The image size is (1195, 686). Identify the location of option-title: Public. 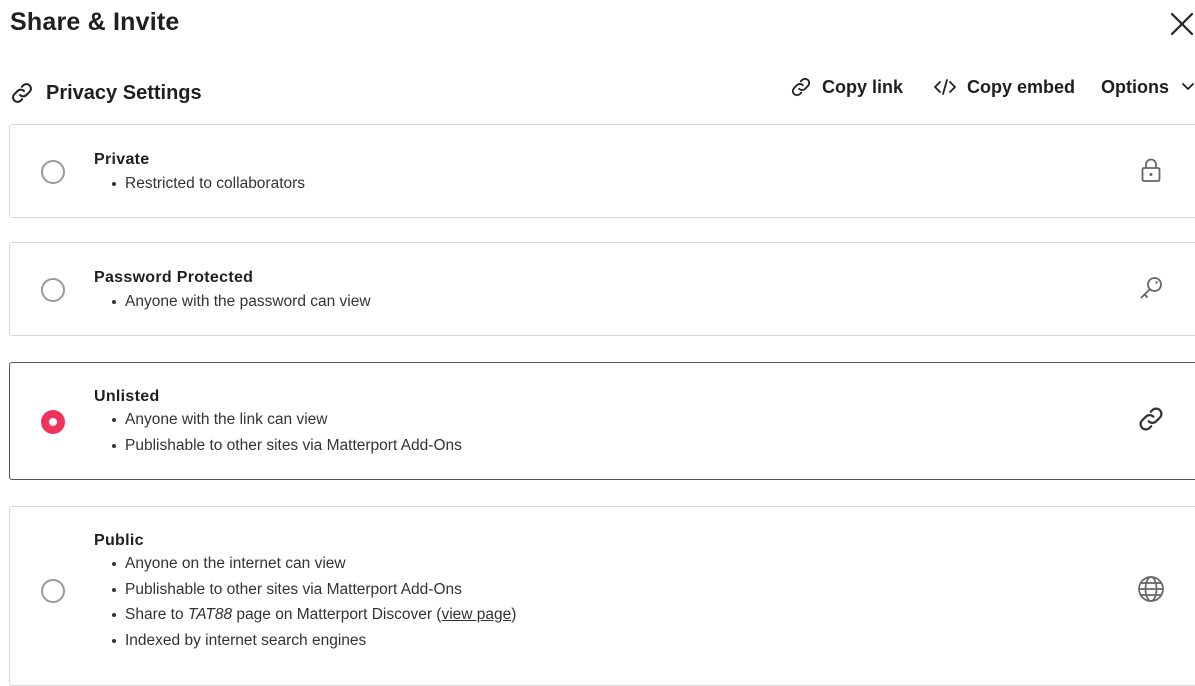
(119, 540).